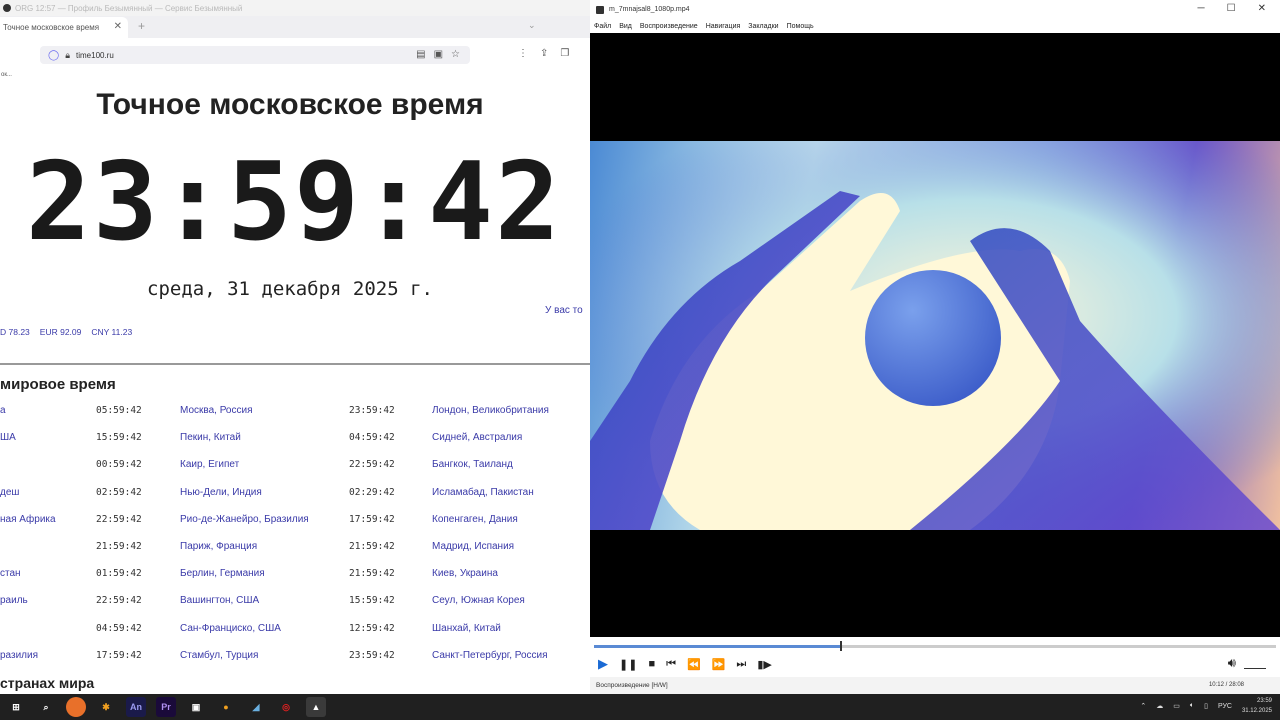  I want to click on city-link: Шанхай, Китай, so click(466, 628).